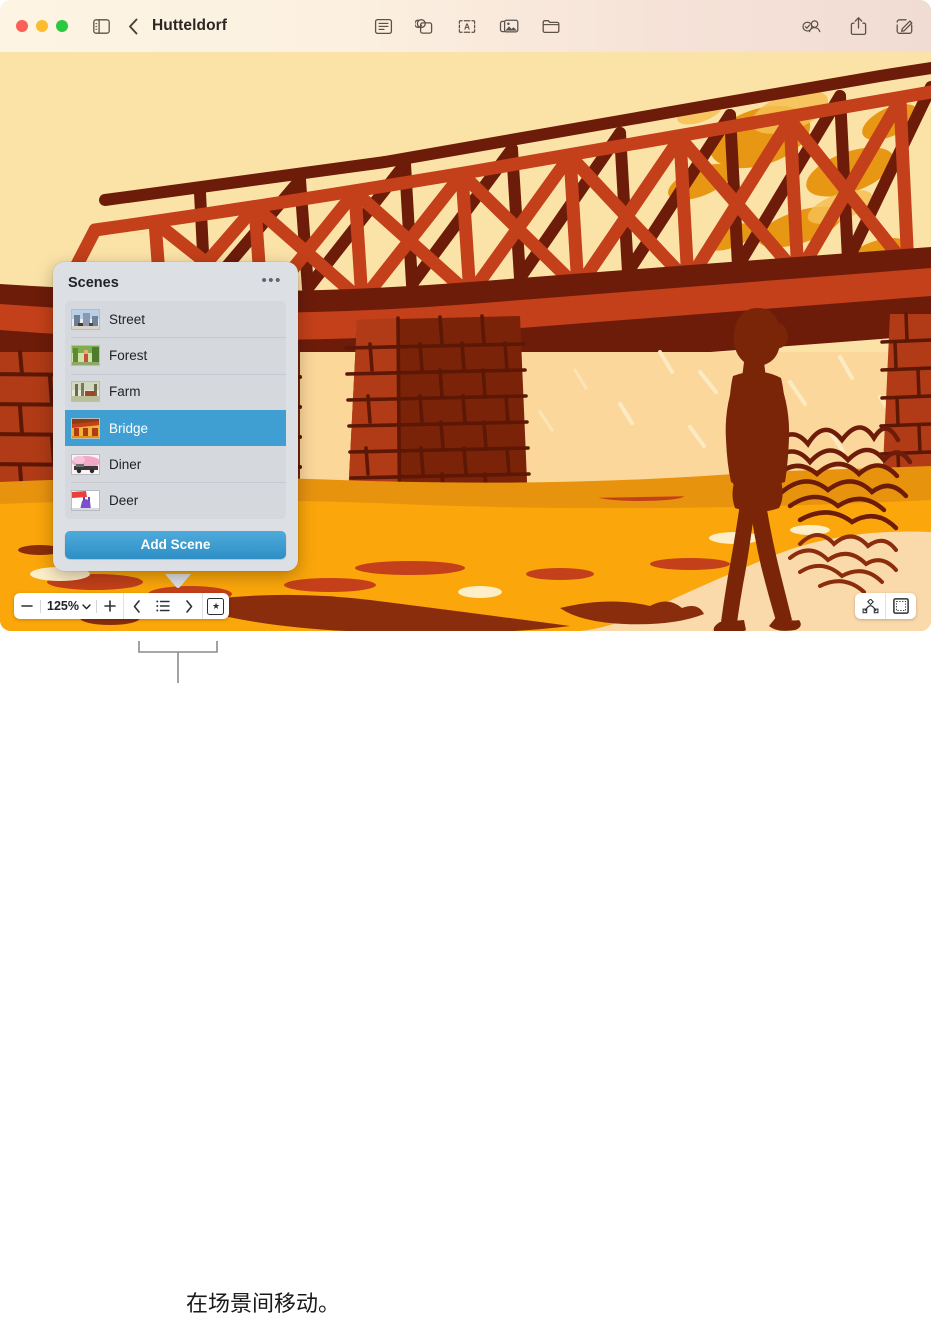  I want to click on minimize-window-button, so click(42, 26).